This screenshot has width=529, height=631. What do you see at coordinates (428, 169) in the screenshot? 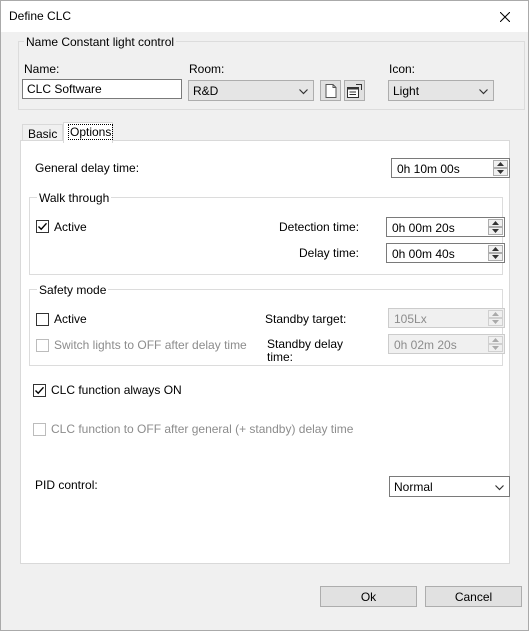
I see `general-delay-value: 0h 10m 00s` at bounding box center [428, 169].